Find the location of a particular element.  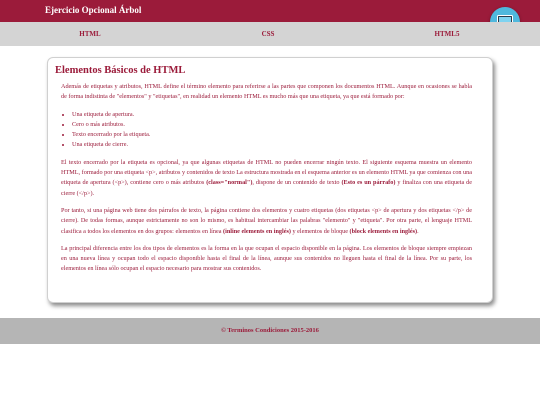

bold-segment: (block elements en inglés) is located at coordinates (383, 231).